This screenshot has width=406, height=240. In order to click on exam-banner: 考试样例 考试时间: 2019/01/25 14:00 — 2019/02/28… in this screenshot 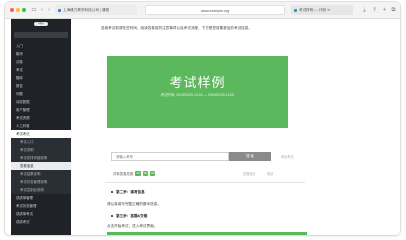, I will do `click(197, 92)`.